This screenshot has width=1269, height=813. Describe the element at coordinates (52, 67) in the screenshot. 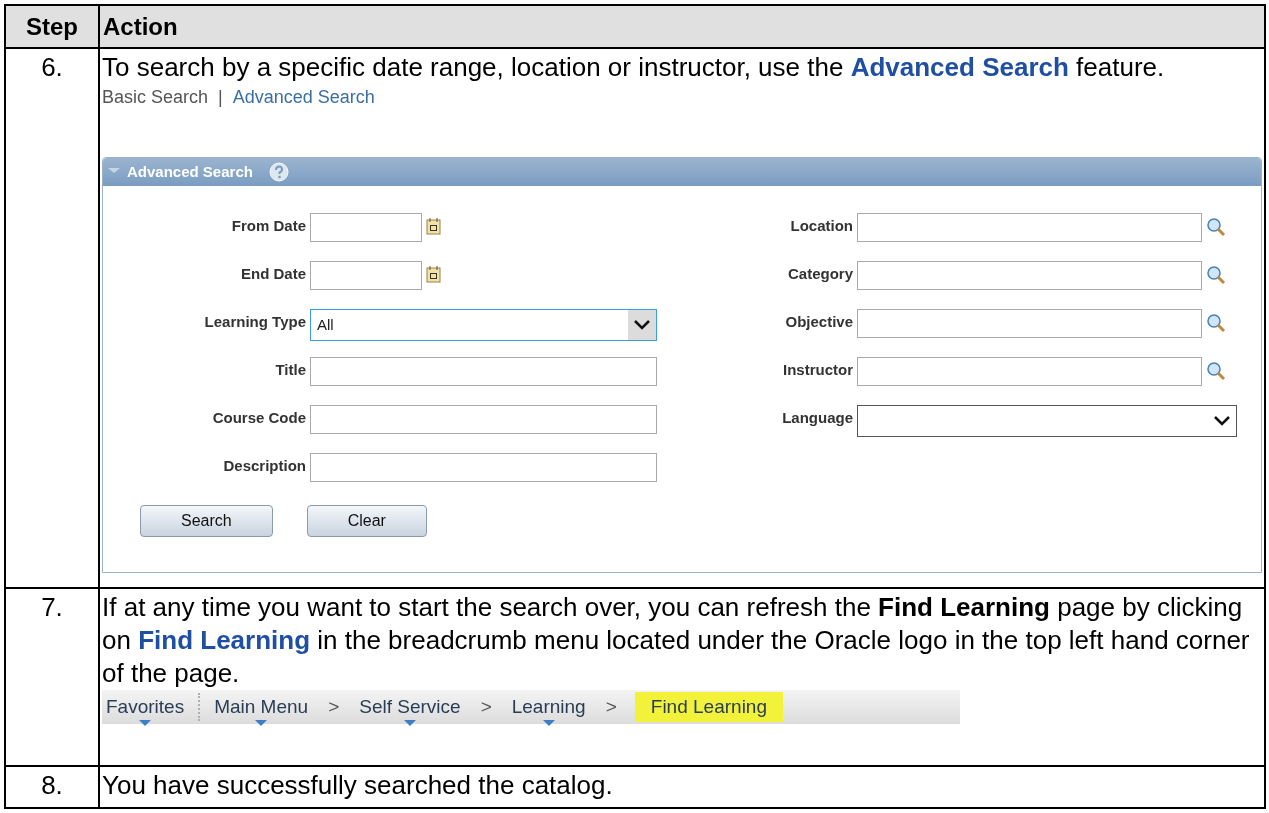

I see `step-number: 6.` at that location.